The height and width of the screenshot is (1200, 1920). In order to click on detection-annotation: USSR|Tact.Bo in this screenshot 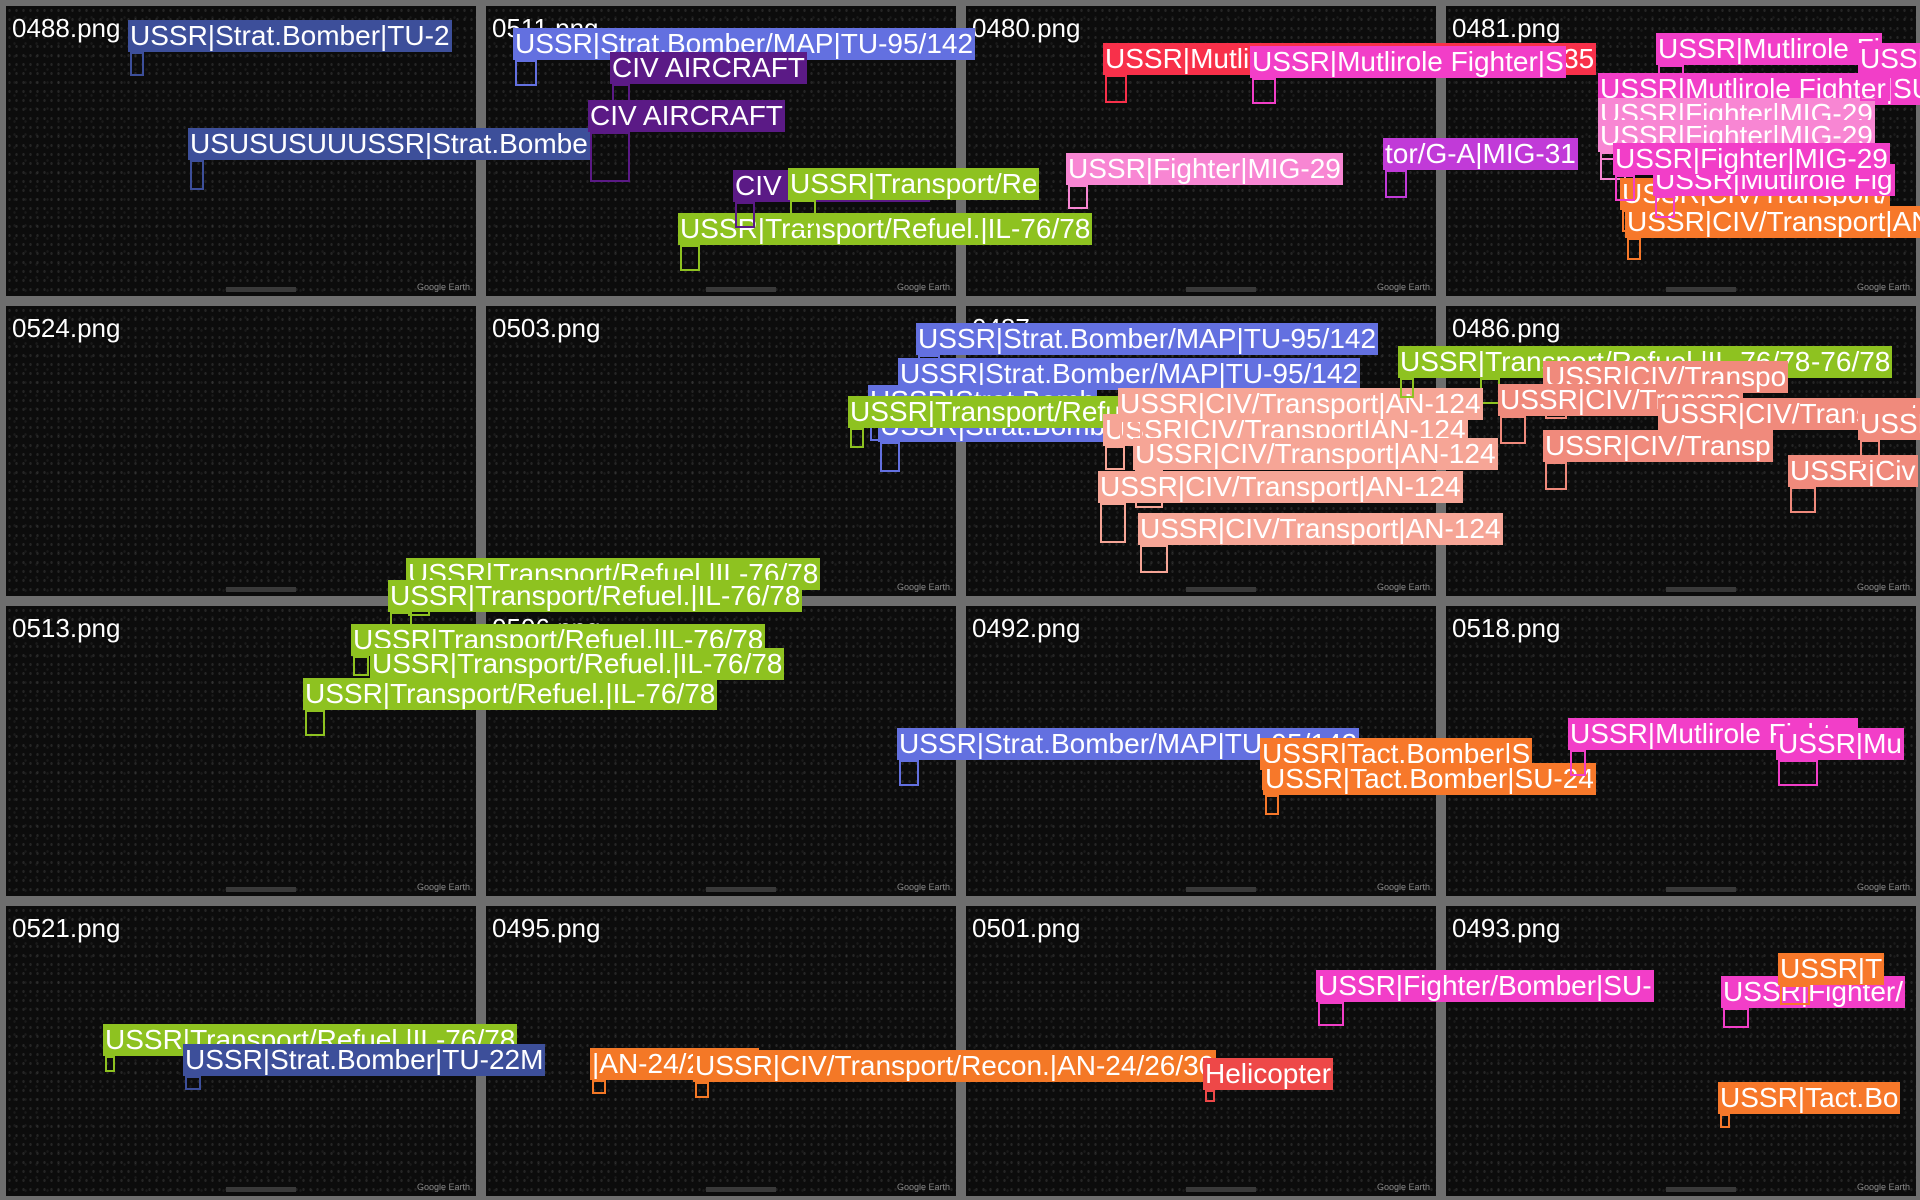, I will do `click(1809, 1105)`.